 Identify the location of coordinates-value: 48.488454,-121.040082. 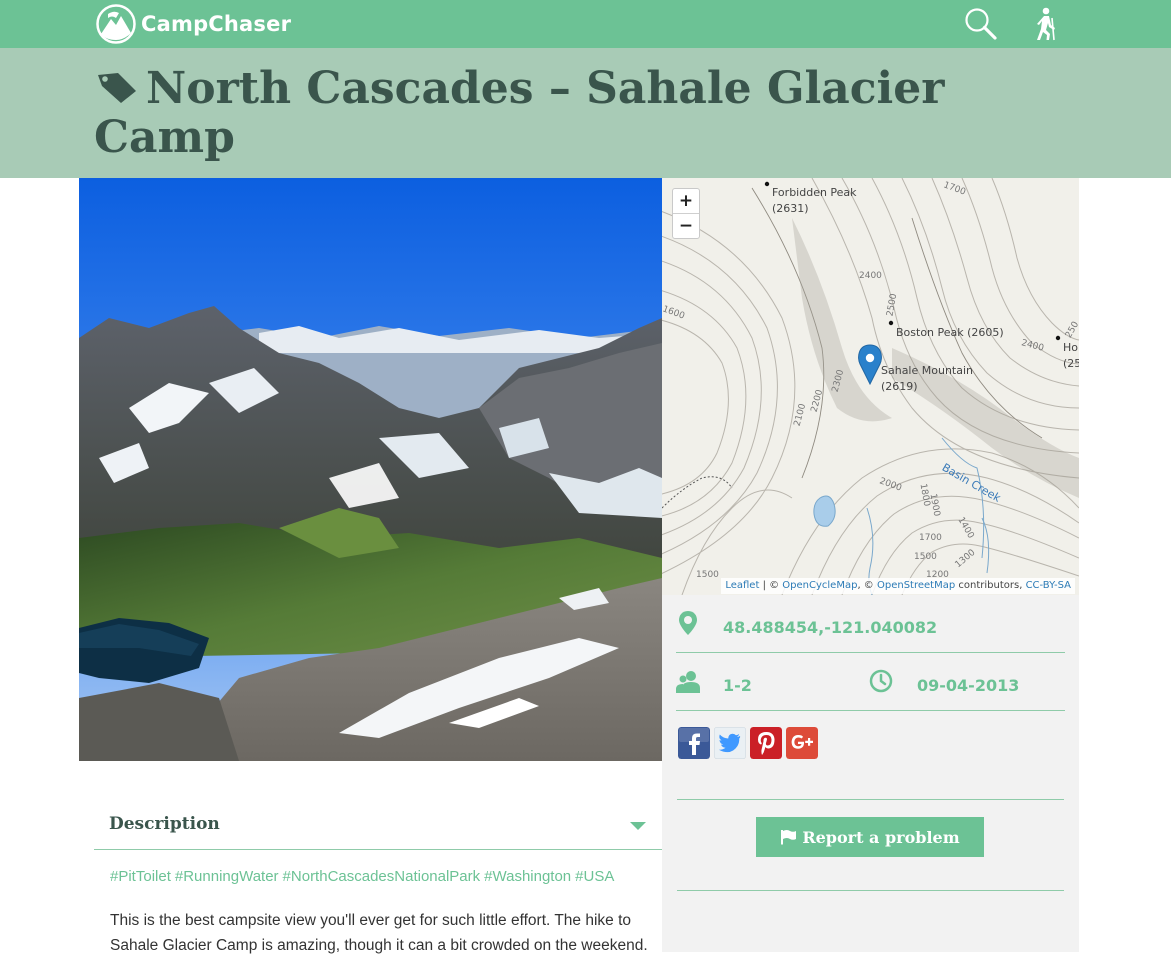
(830, 627).